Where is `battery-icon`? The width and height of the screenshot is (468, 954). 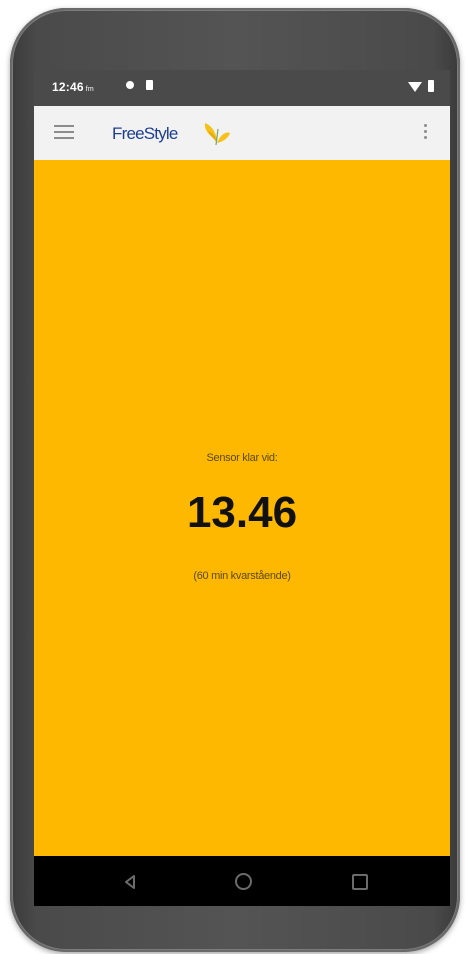 battery-icon is located at coordinates (431, 86).